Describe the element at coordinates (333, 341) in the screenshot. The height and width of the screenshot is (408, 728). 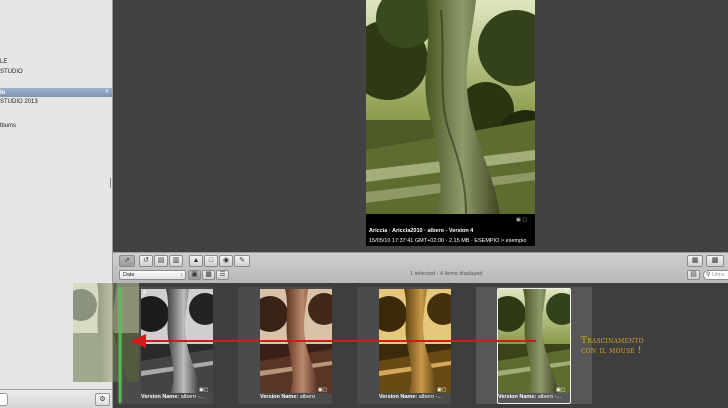
I see `drag-arrow` at that location.